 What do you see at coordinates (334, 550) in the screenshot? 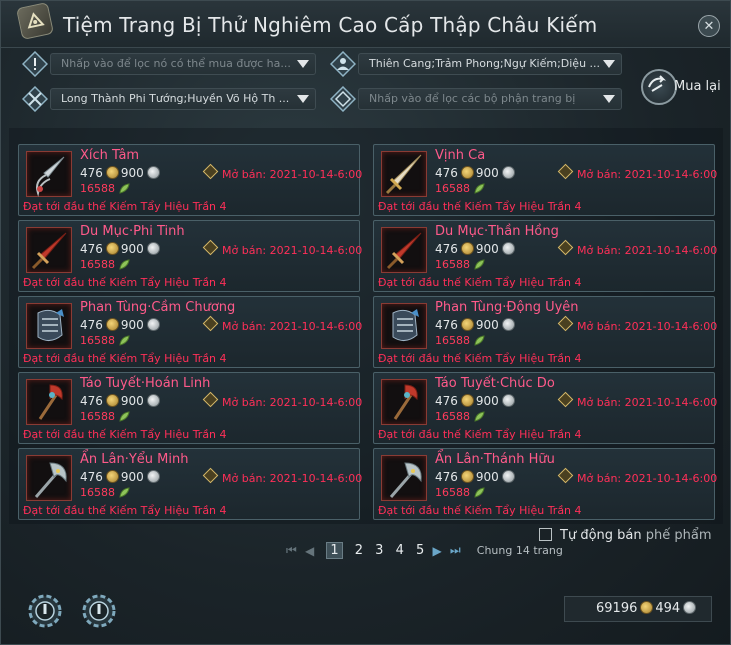
I see `page-1: 1` at bounding box center [334, 550].